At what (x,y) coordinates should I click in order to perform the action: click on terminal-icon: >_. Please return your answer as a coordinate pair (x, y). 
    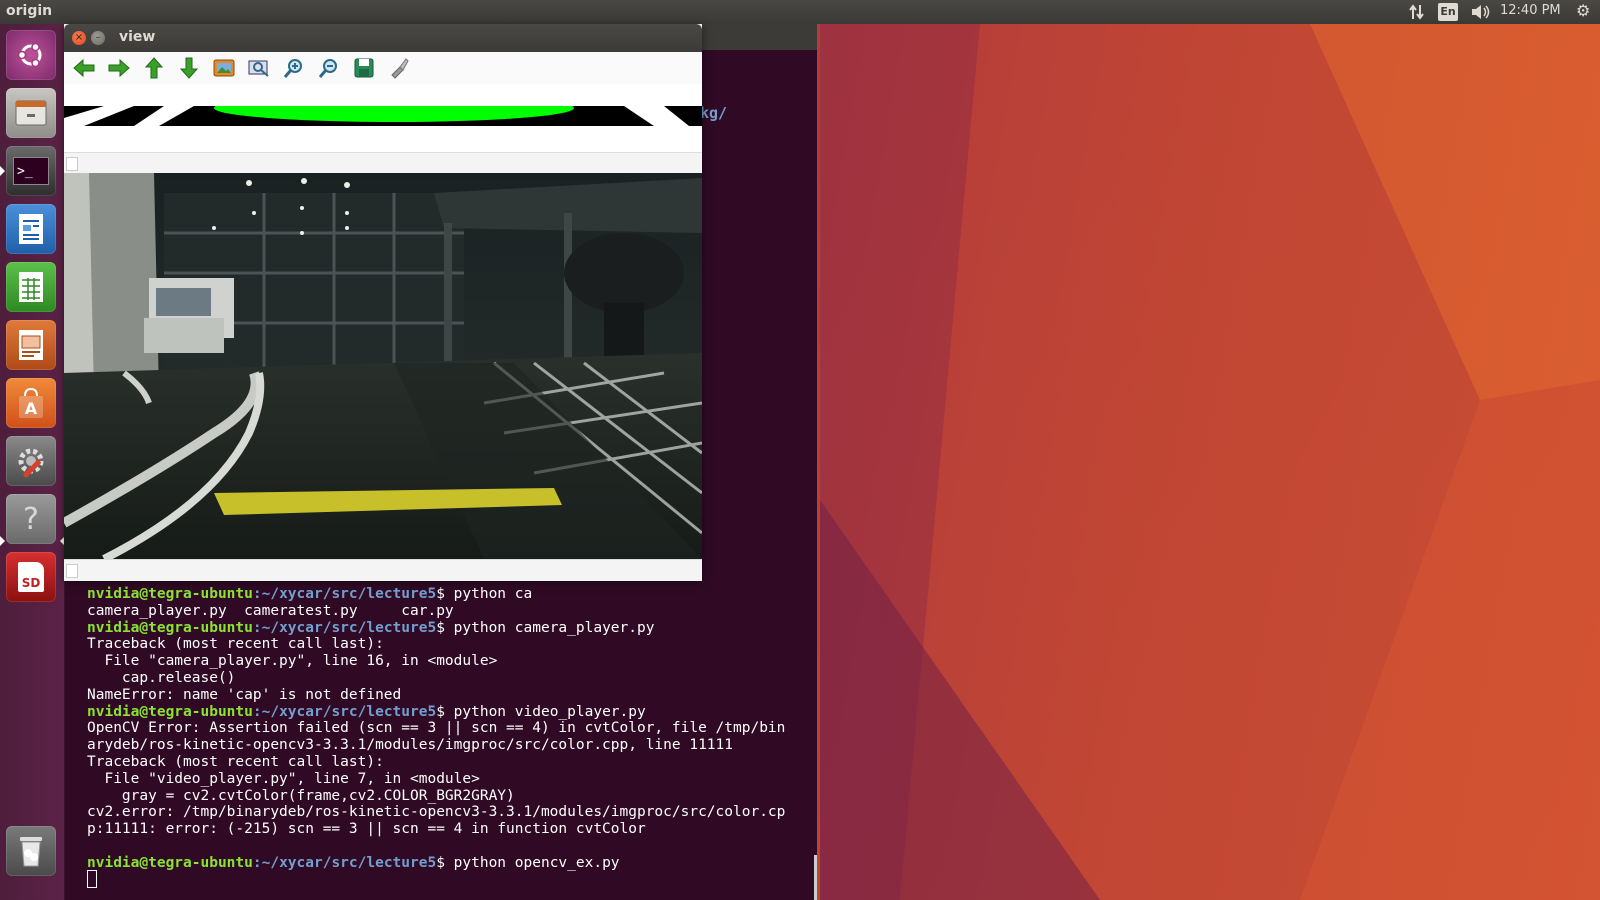
    Looking at the image, I should click on (31, 171).